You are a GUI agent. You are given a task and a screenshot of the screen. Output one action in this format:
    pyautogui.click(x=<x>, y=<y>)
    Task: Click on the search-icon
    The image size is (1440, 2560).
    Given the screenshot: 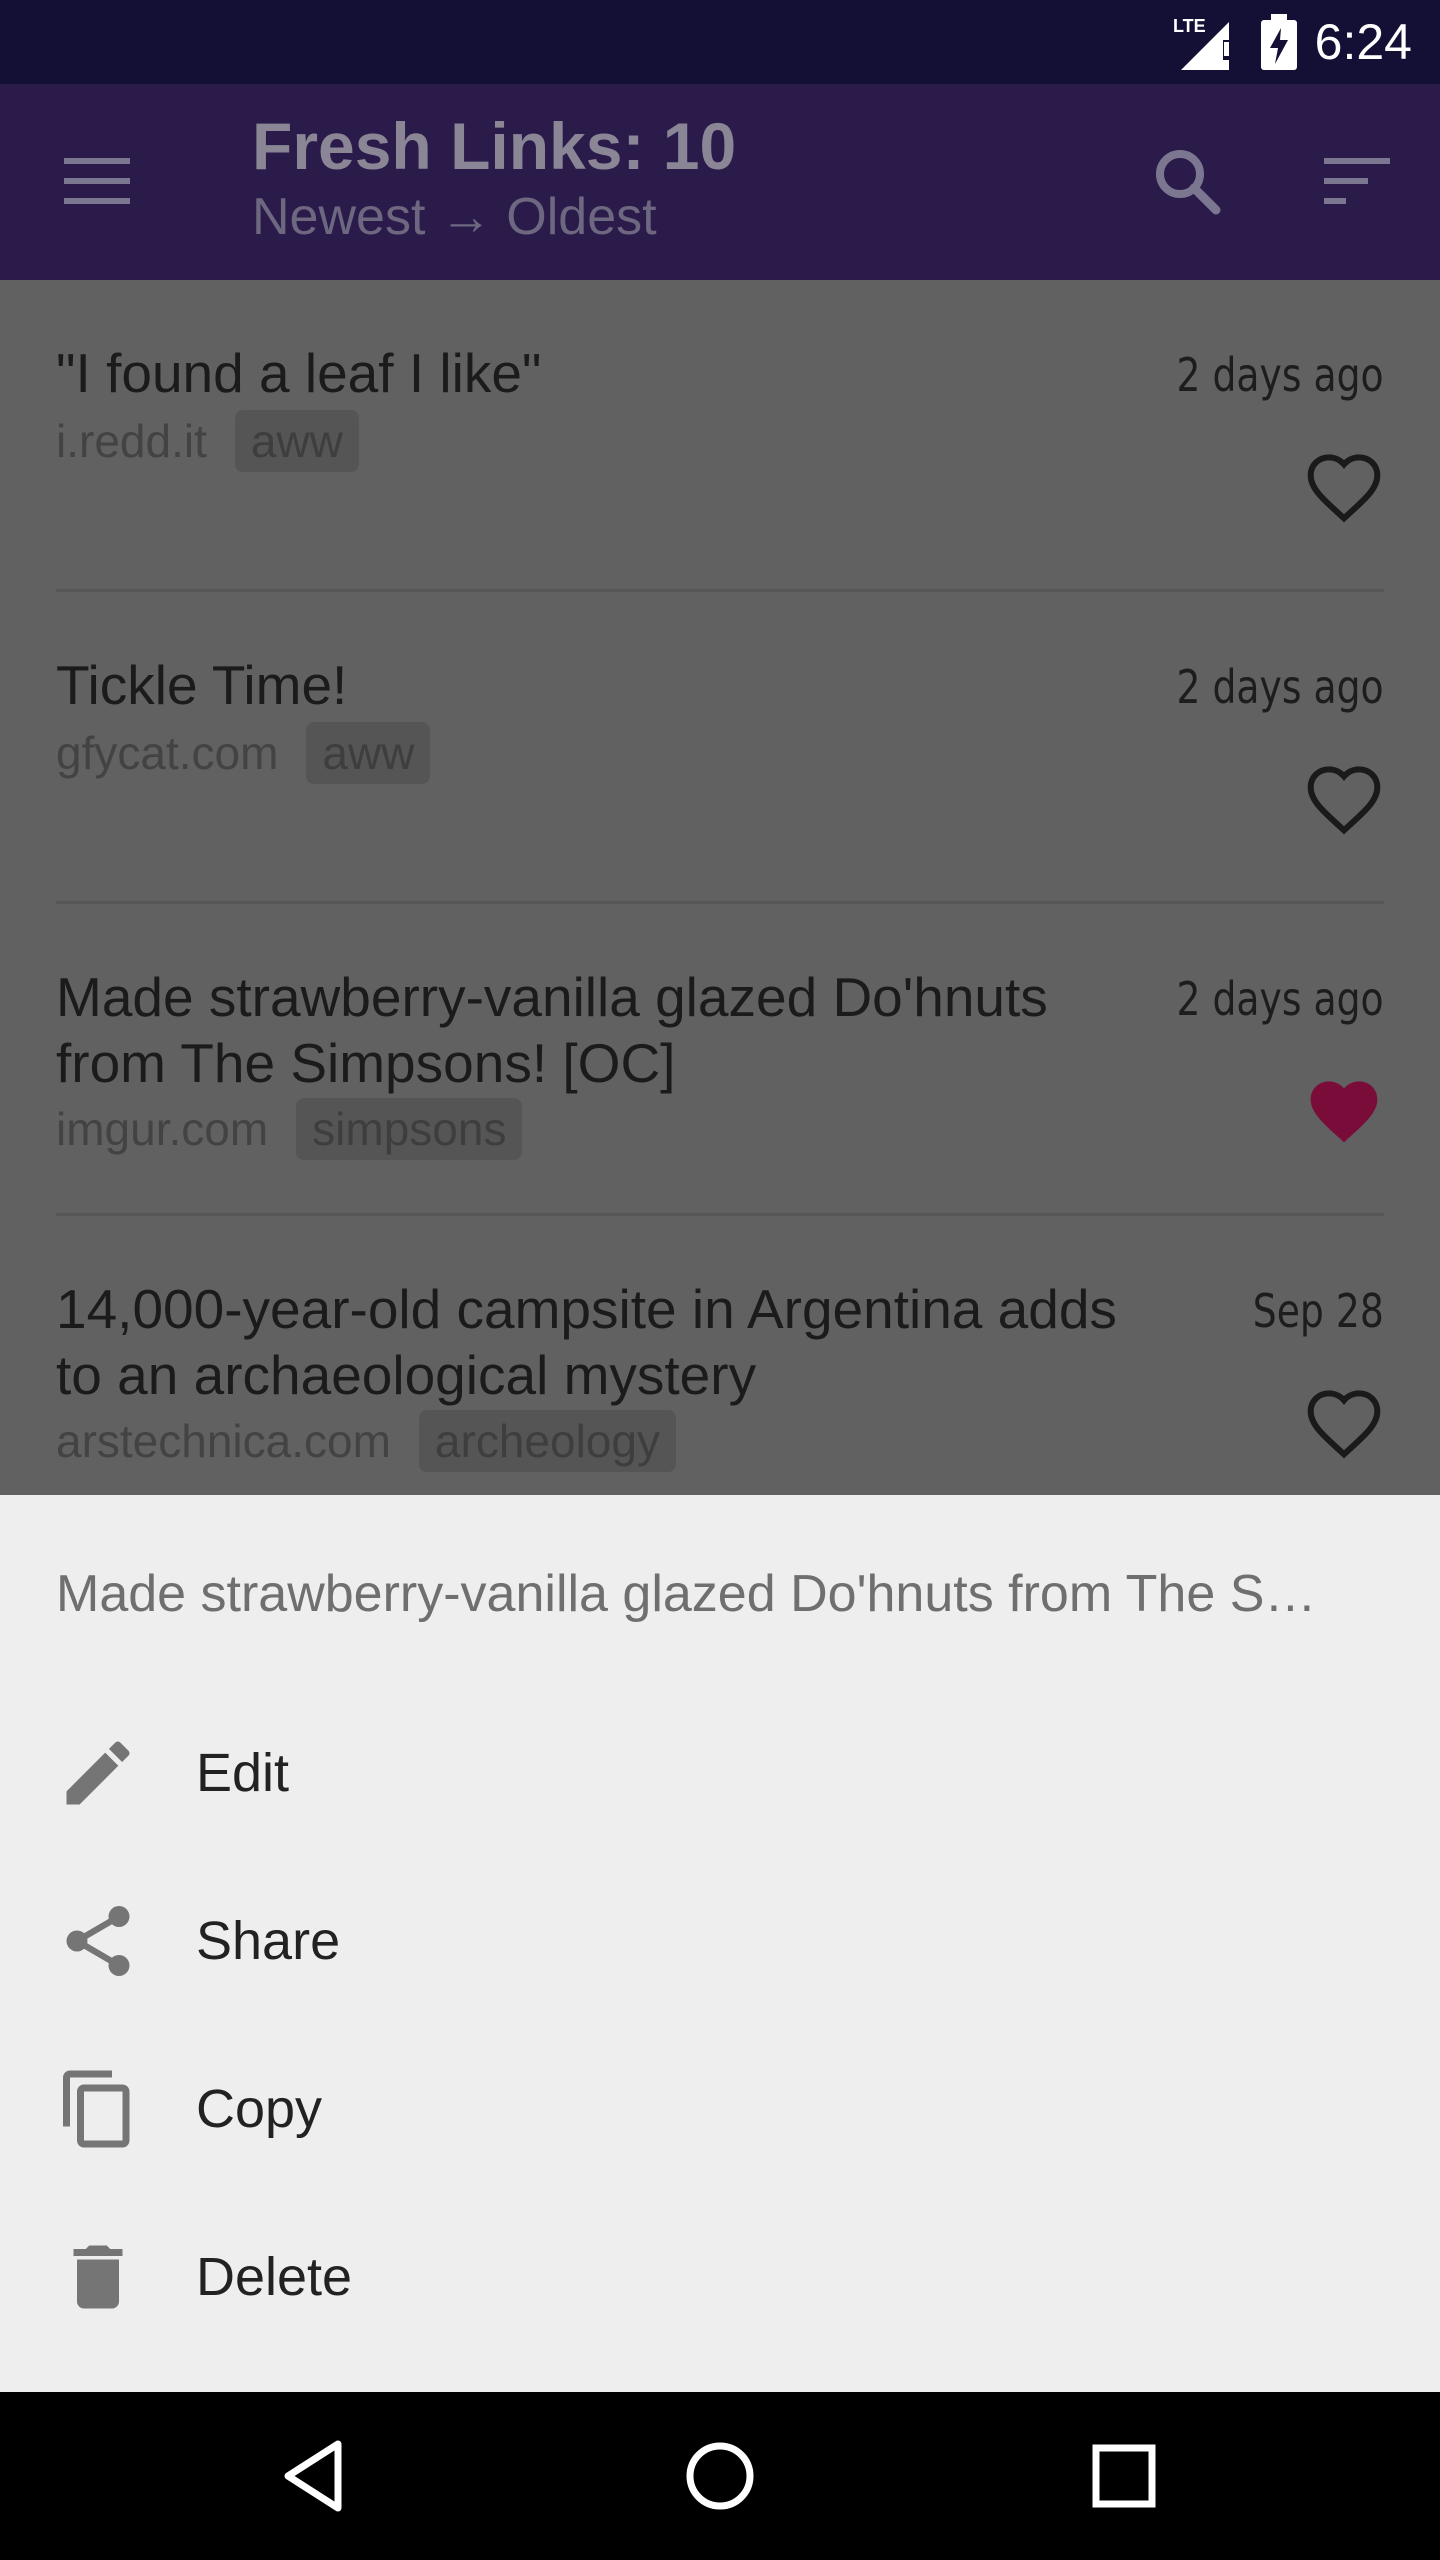 What is the action you would take?
    pyautogui.click(x=1187, y=181)
    